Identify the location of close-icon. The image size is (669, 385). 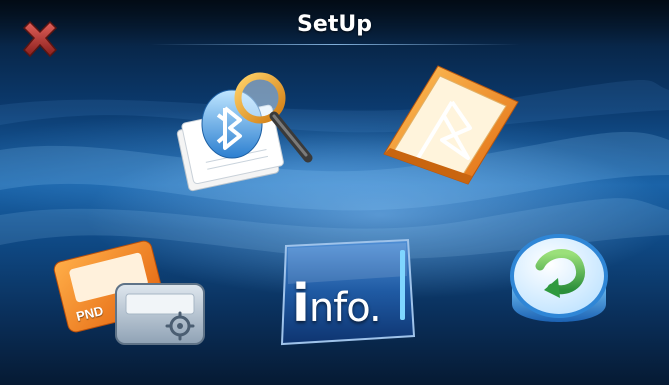
(40, 40).